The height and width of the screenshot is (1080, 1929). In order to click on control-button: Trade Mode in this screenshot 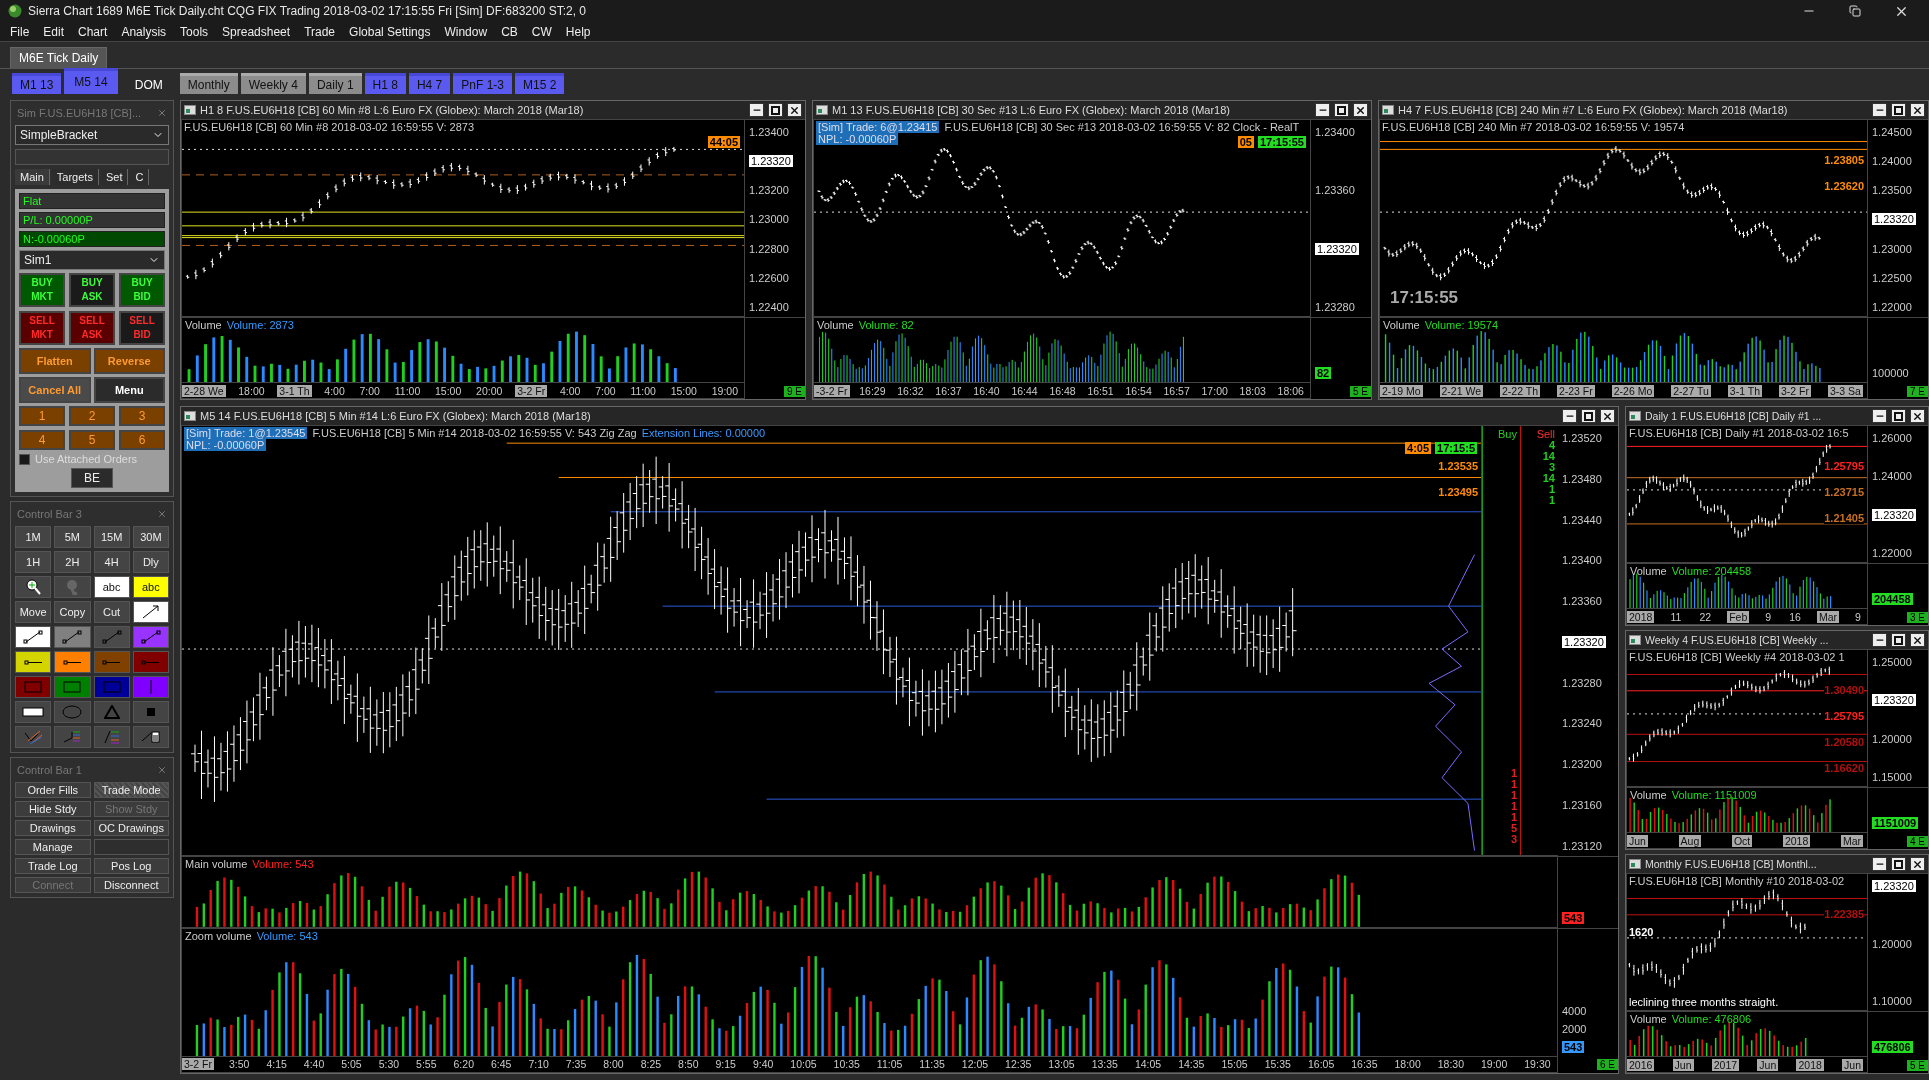, I will do `click(131, 790)`.